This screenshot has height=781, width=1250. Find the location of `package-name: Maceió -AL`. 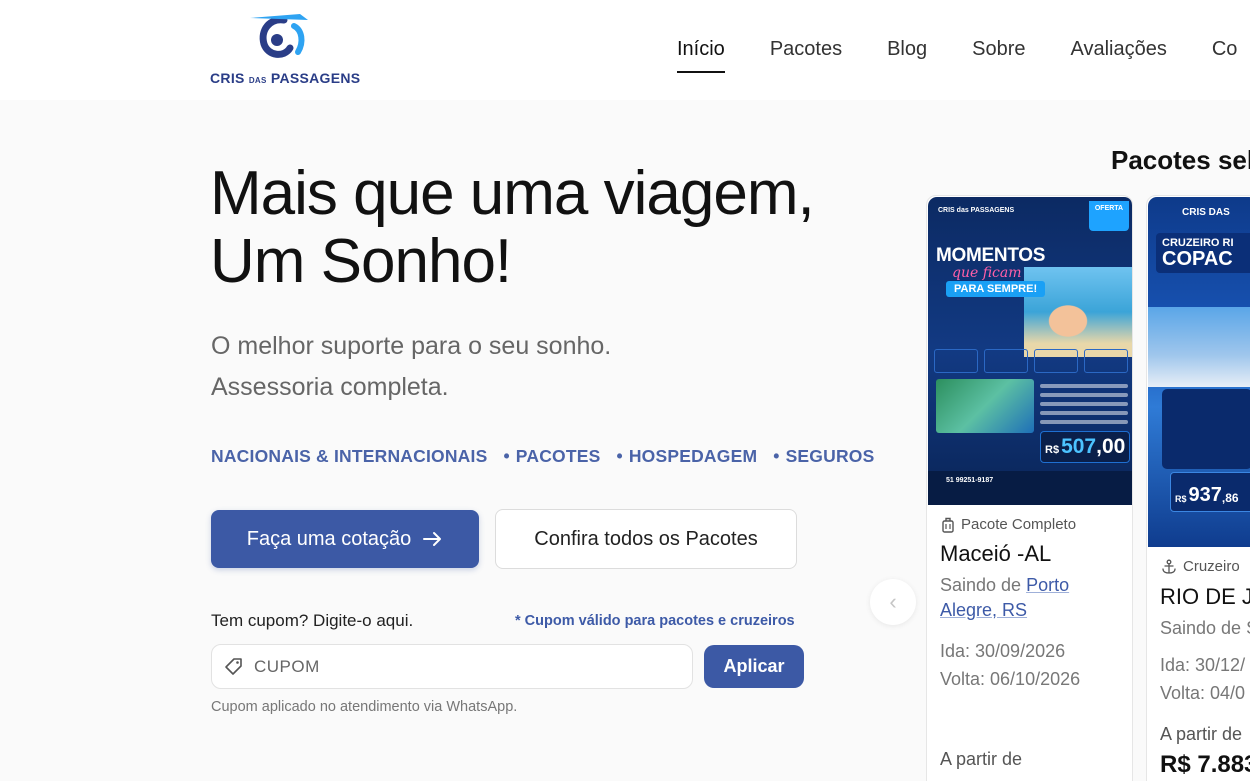

package-name: Maceió -AL is located at coordinates (996, 553).